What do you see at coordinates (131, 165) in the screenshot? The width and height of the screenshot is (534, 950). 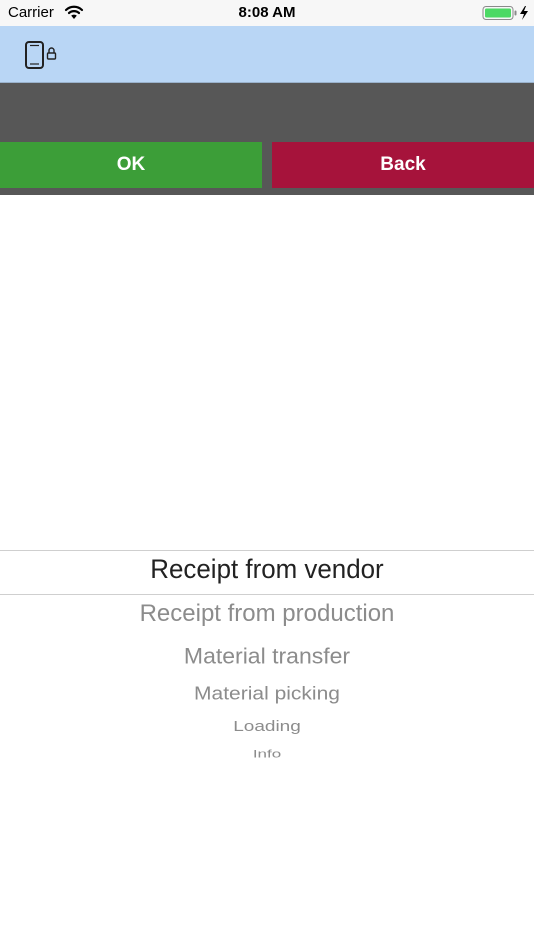 I see `ok-button: OK` at bounding box center [131, 165].